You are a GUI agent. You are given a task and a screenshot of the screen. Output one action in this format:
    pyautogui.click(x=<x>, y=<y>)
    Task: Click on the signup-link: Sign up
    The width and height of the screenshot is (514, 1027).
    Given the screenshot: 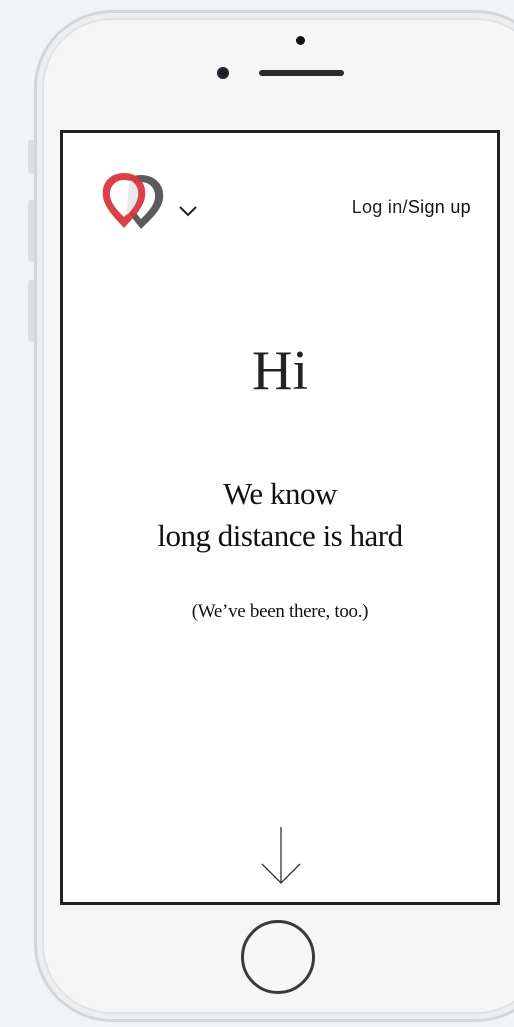 What is the action you would take?
    pyautogui.click(x=439, y=207)
    